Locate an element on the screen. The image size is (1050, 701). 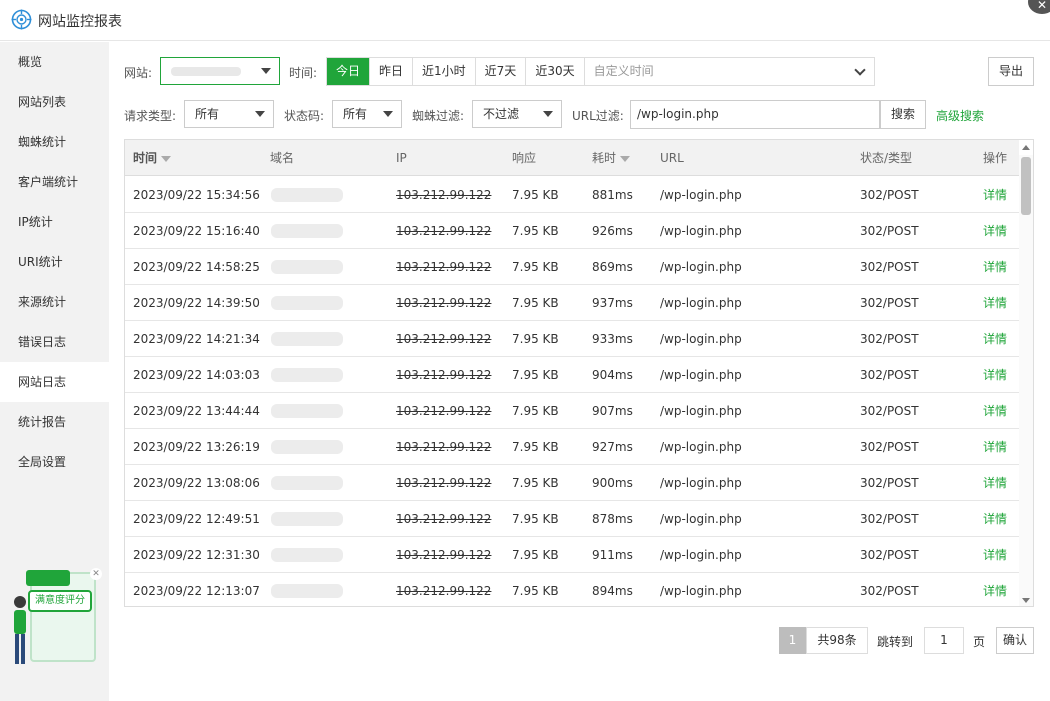
sidebar-item-global-settings: 全局设置 is located at coordinates (54, 462).